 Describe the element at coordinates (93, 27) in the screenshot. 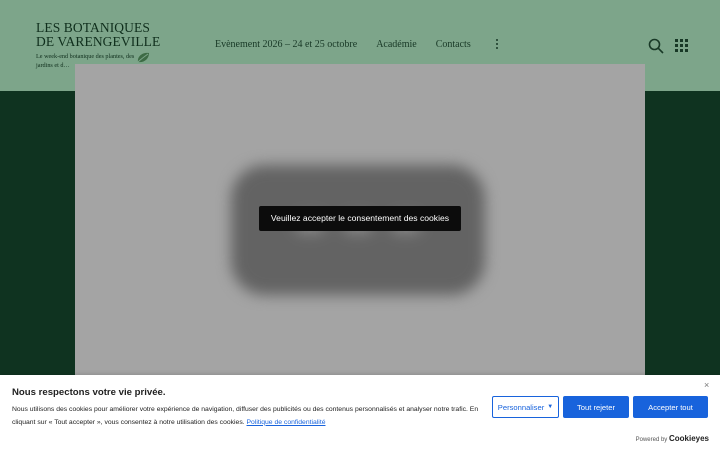

I see `logo-title-line1: LES BOTANIQUES` at that location.